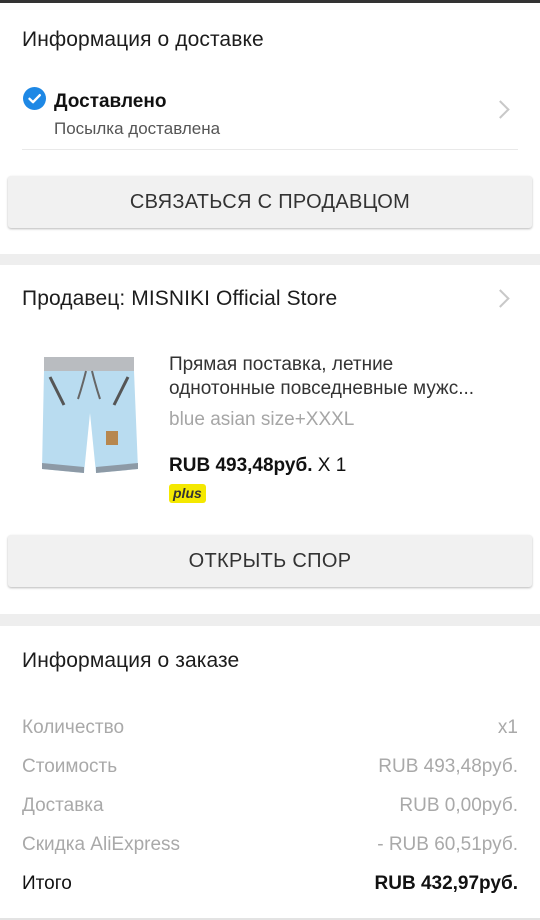 Image resolution: width=540 pixels, height=920 pixels. I want to click on product-variant: blue asian size+XXXL, so click(262, 419).